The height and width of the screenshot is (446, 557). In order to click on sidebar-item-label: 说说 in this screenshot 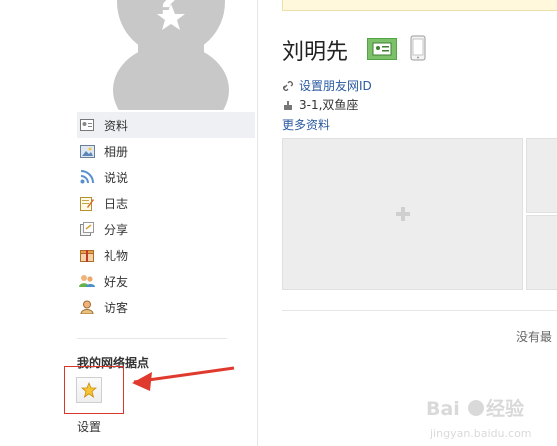, I will do `click(116, 177)`.